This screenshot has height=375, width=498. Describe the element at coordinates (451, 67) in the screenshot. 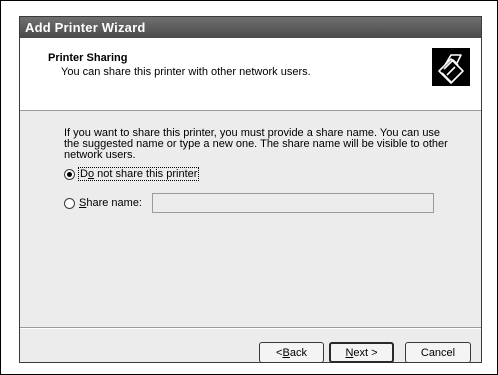

I see `printer-sharing-icon` at that location.